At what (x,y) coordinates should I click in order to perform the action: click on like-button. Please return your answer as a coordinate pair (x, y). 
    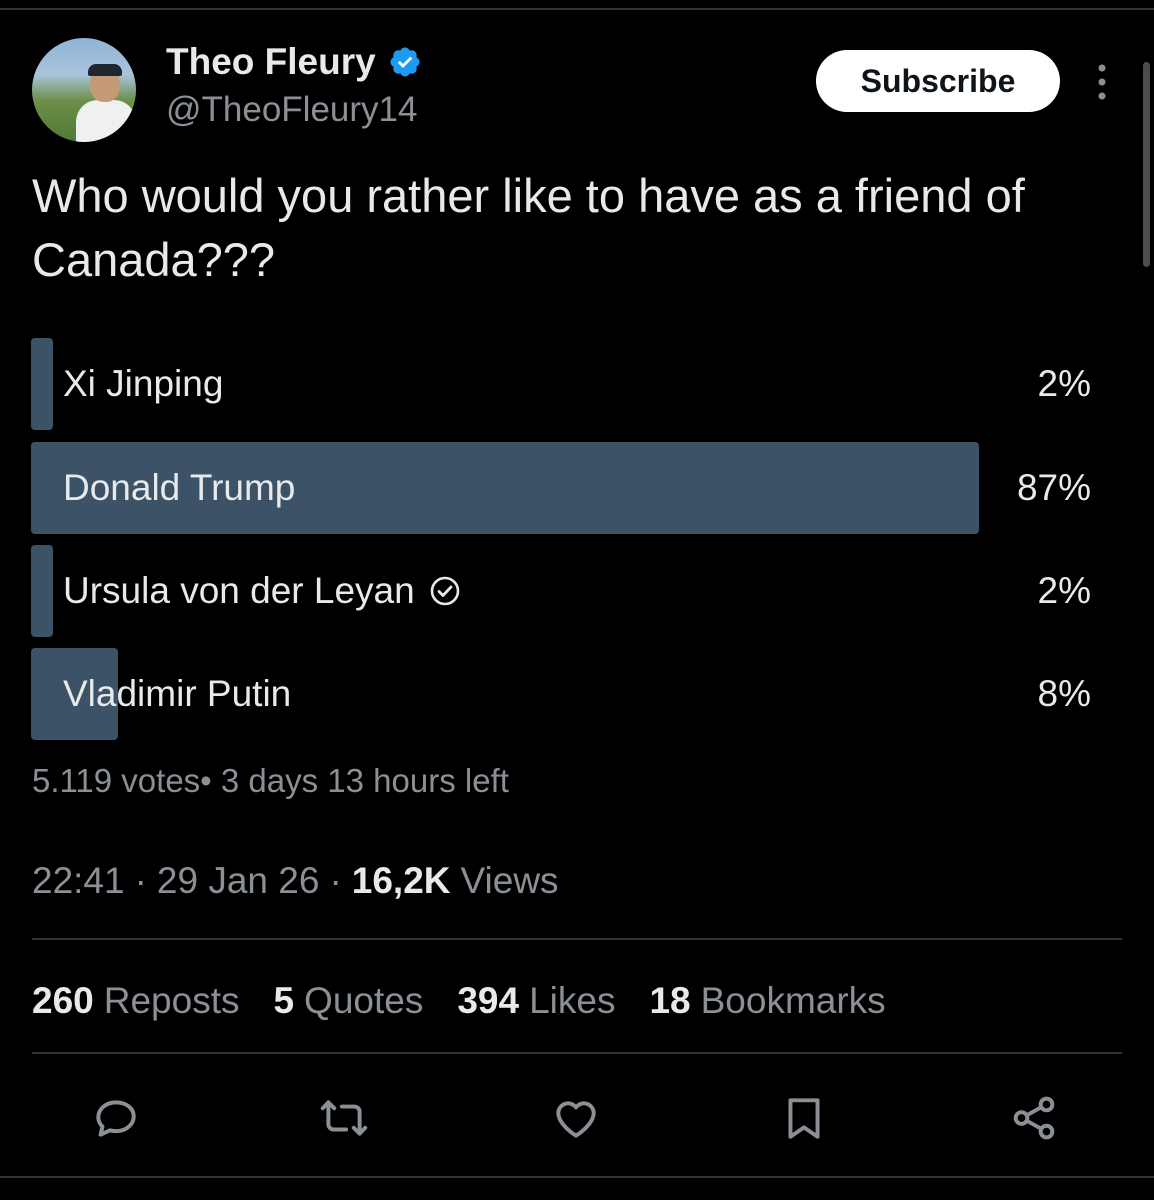
    Looking at the image, I should click on (576, 1118).